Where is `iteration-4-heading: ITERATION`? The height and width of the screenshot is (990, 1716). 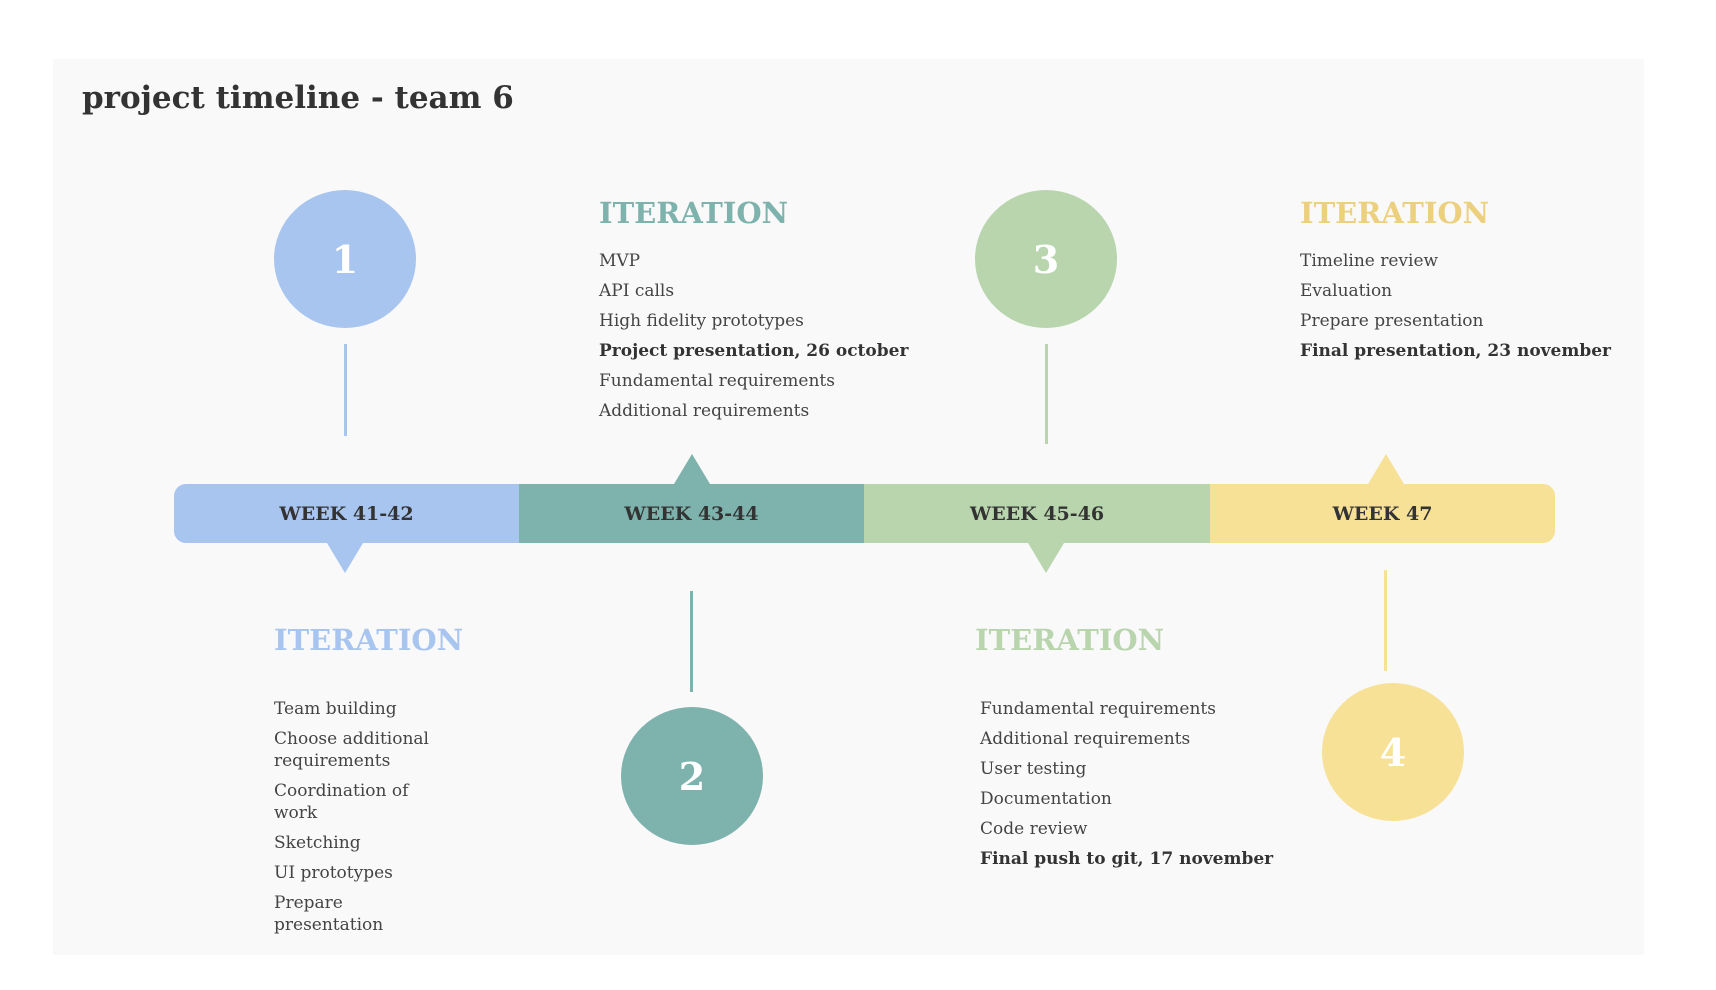 iteration-4-heading: ITERATION is located at coordinates (1395, 213).